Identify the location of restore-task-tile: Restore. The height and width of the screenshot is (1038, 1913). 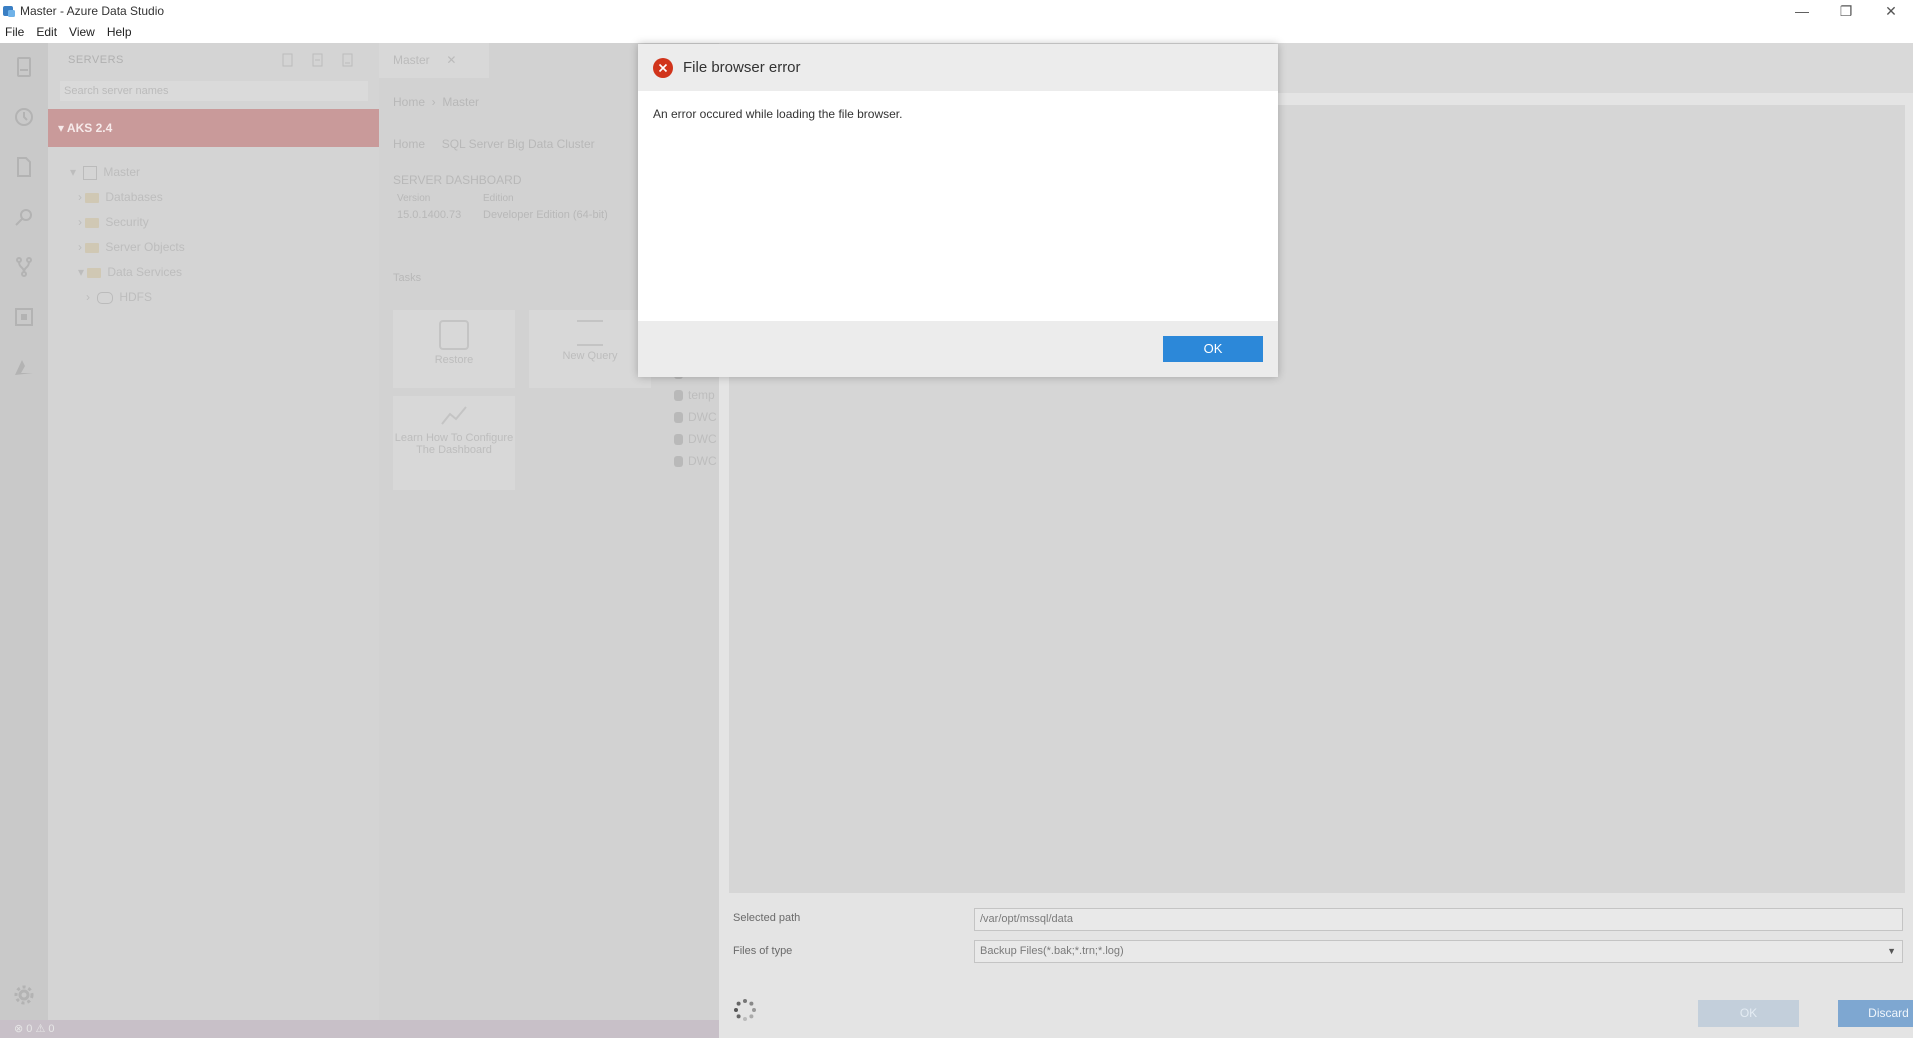
(454, 349).